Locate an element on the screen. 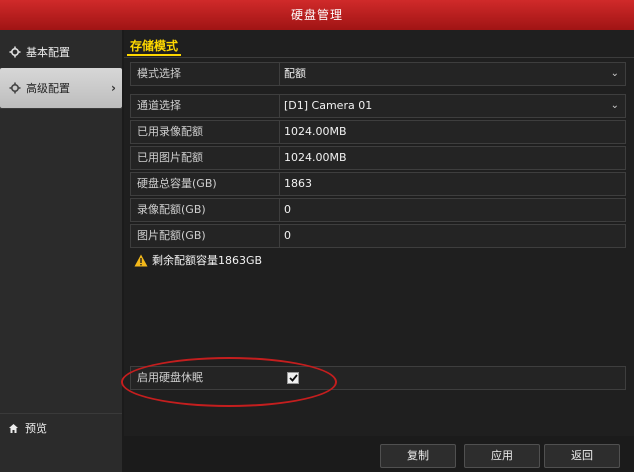  copy-button: 复制 is located at coordinates (418, 456).